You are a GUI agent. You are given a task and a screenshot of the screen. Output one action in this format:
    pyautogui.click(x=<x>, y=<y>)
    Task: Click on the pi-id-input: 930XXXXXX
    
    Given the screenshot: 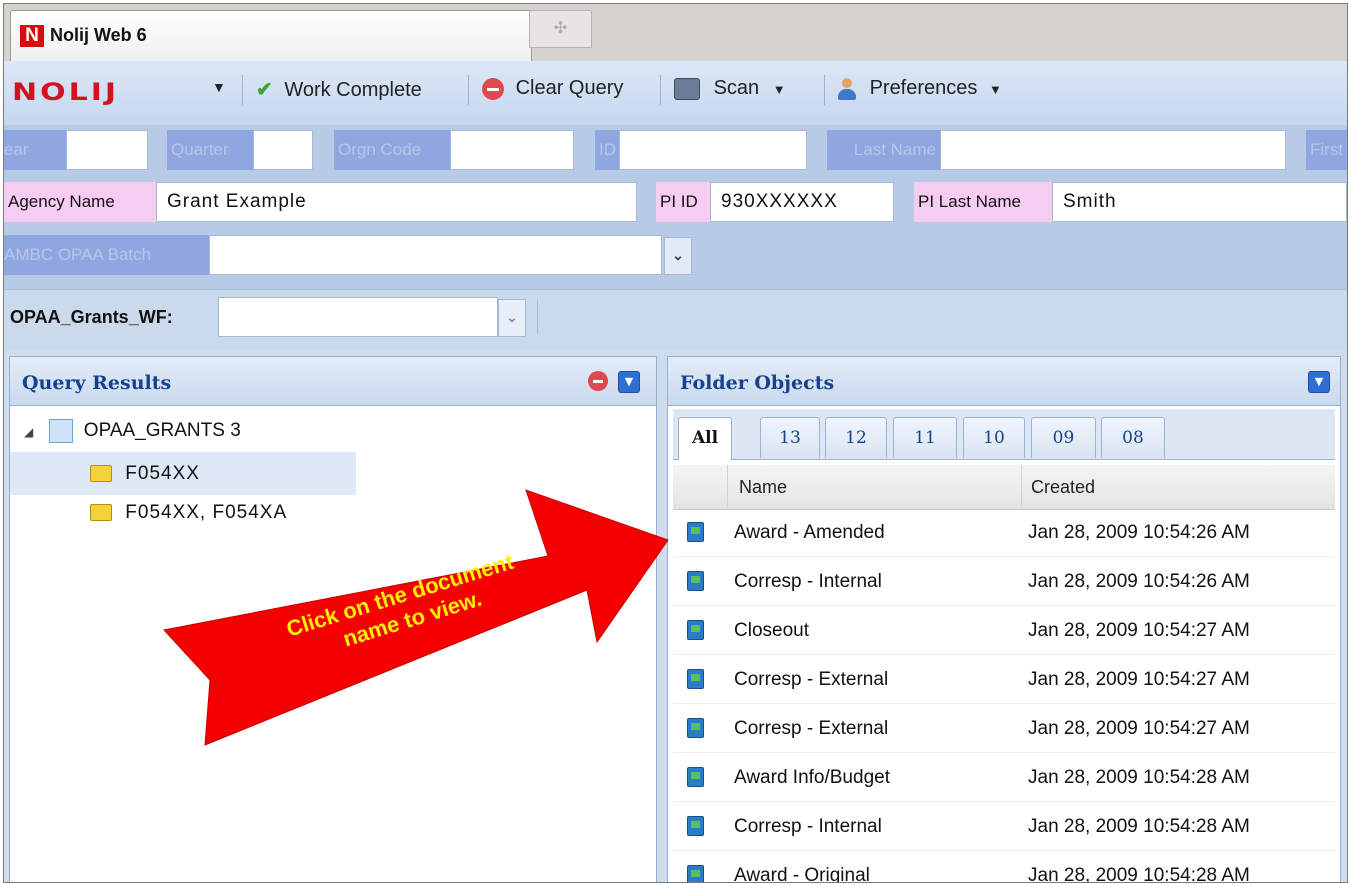 What is the action you would take?
    pyautogui.click(x=802, y=202)
    